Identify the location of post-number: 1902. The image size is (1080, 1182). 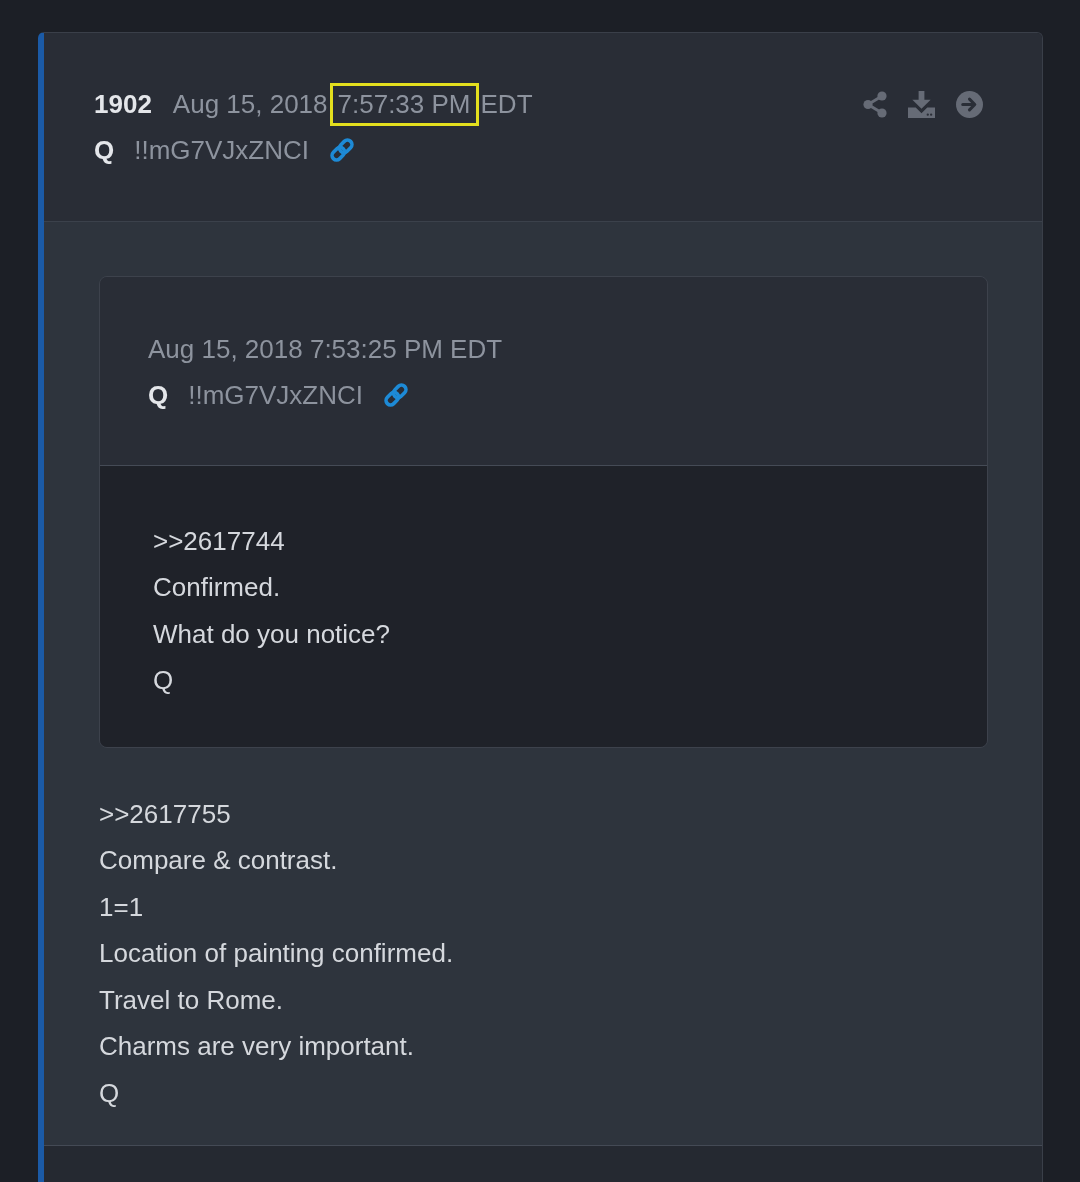
(123, 104).